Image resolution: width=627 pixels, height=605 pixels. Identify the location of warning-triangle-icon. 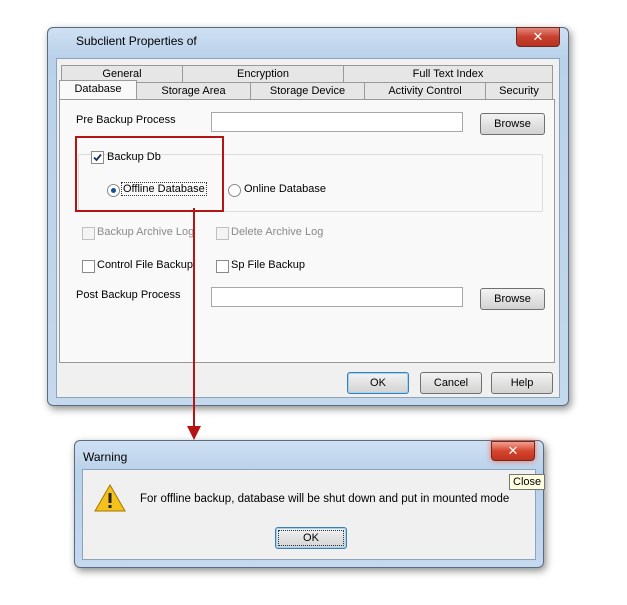
(110, 498).